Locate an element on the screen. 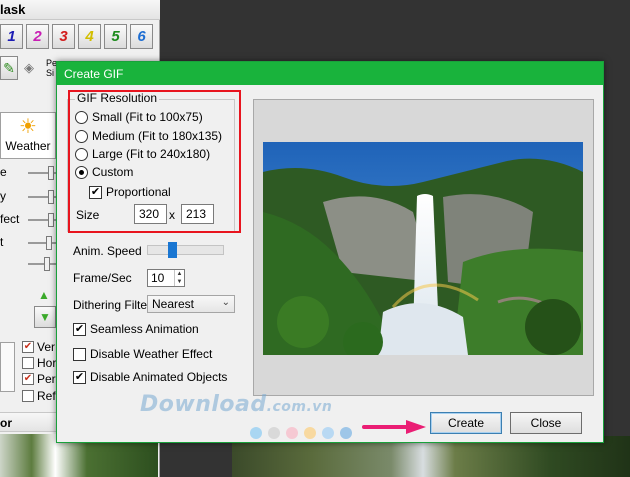  width-input: 320 is located at coordinates (150, 214).